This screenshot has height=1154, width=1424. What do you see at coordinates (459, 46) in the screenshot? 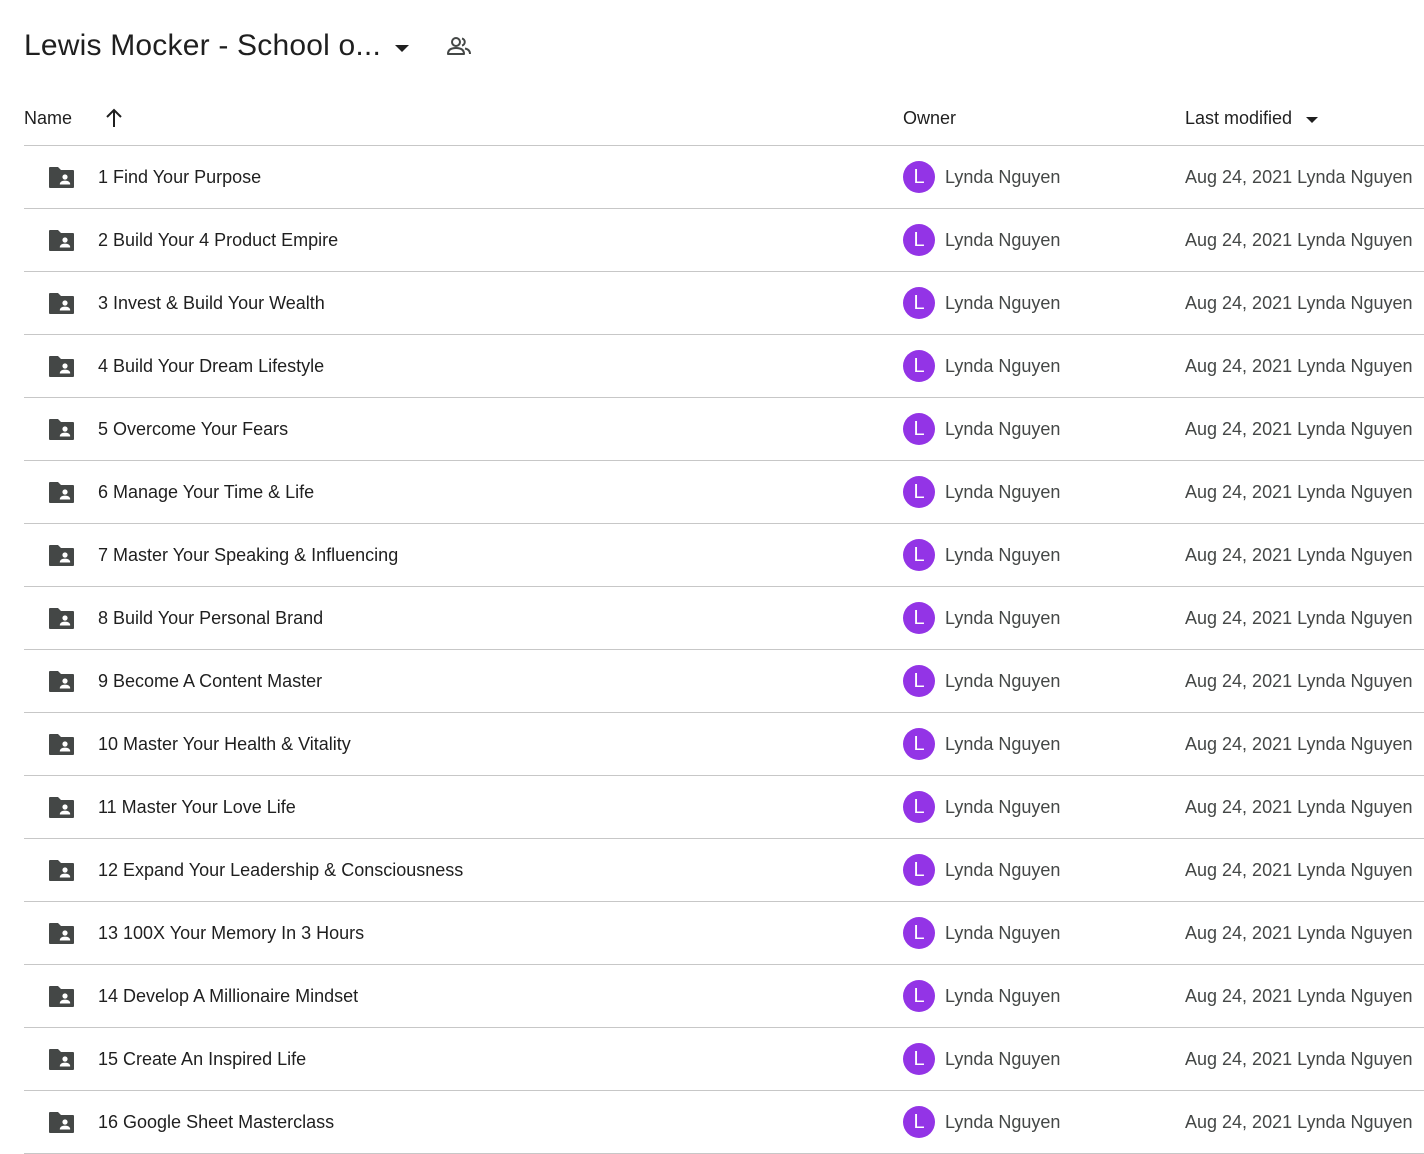
I see `people-icon` at bounding box center [459, 46].